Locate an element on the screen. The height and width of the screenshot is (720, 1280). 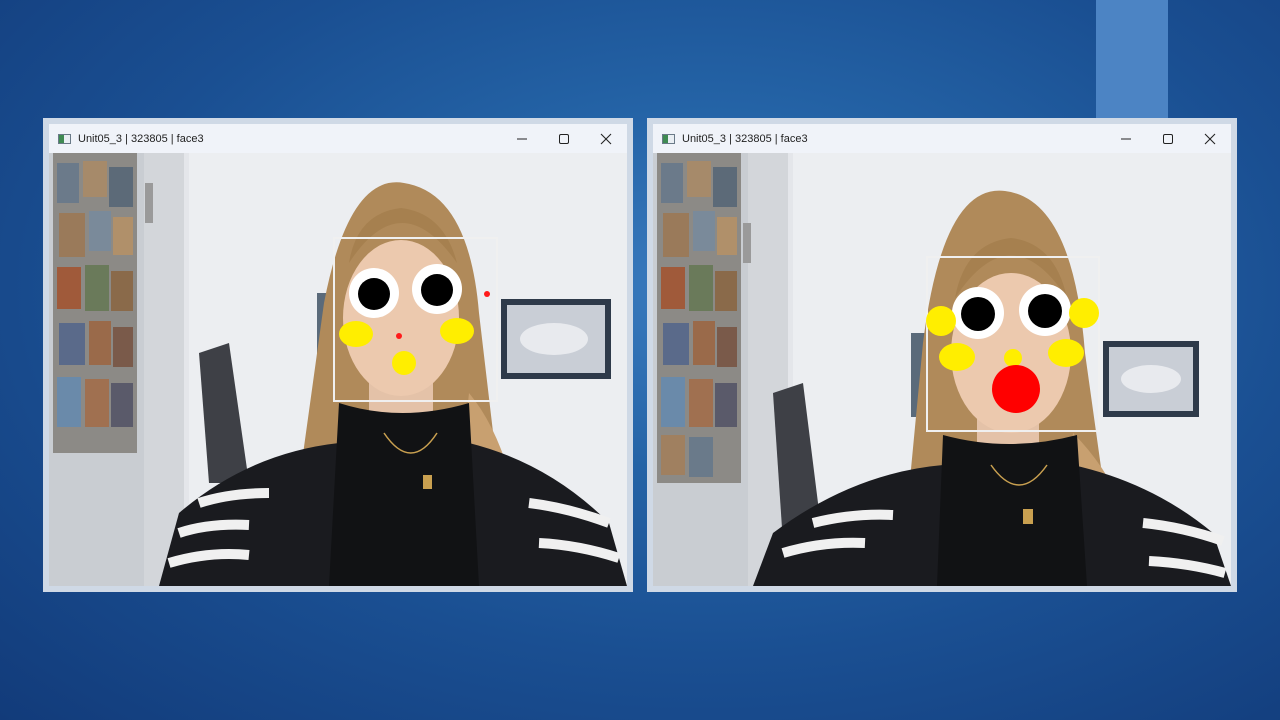
accent-bar is located at coordinates (1132, 59).